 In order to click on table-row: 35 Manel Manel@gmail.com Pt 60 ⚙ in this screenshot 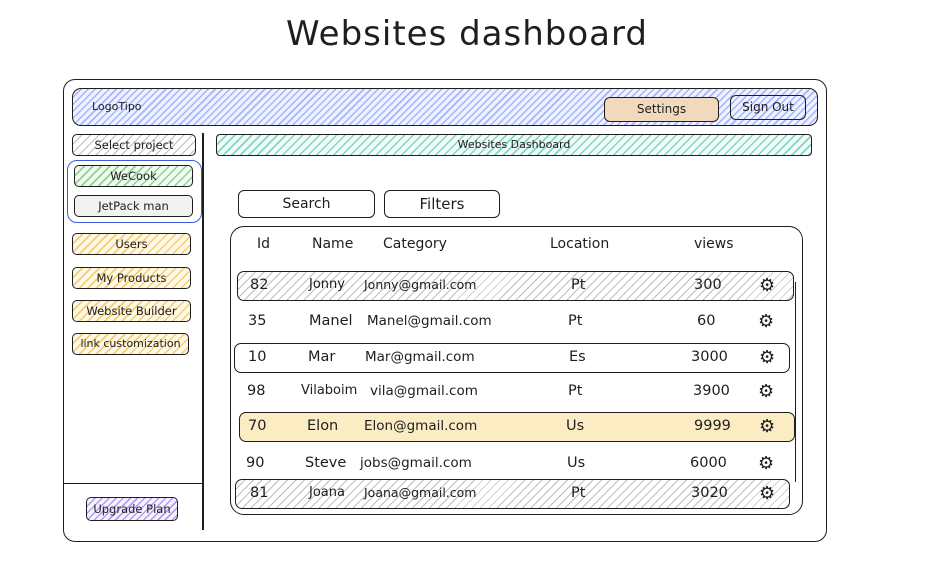, I will do `click(515, 323)`.